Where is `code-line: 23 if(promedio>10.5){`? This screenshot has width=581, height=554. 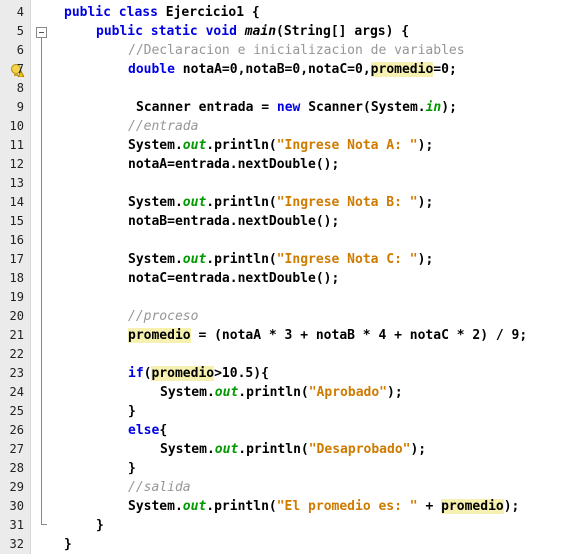 code-line: 23 if(promedio>10.5){ is located at coordinates (290, 373).